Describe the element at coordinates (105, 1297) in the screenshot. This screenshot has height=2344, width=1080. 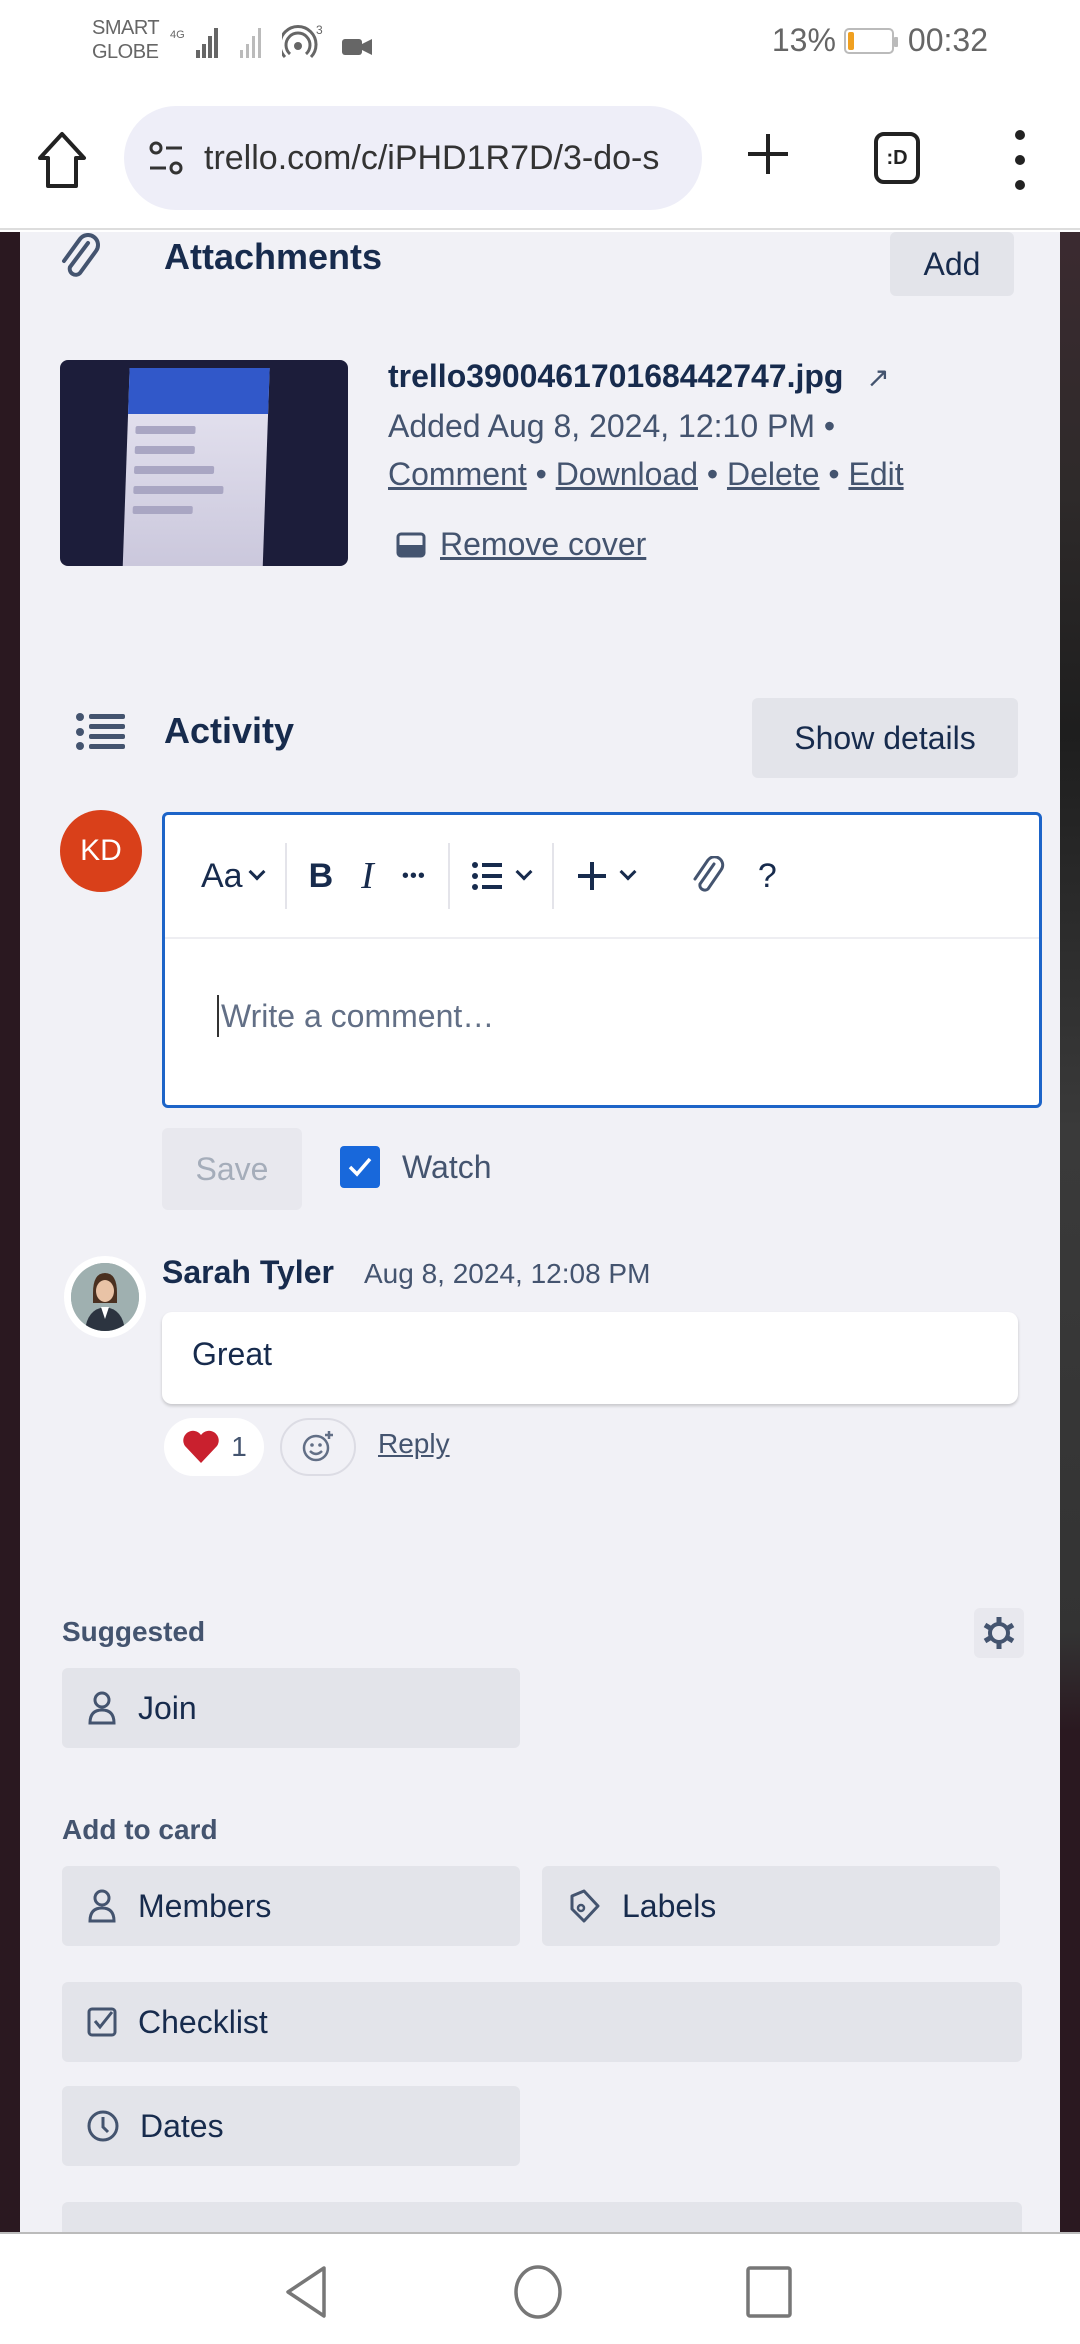
I see `commenter-avatar` at that location.